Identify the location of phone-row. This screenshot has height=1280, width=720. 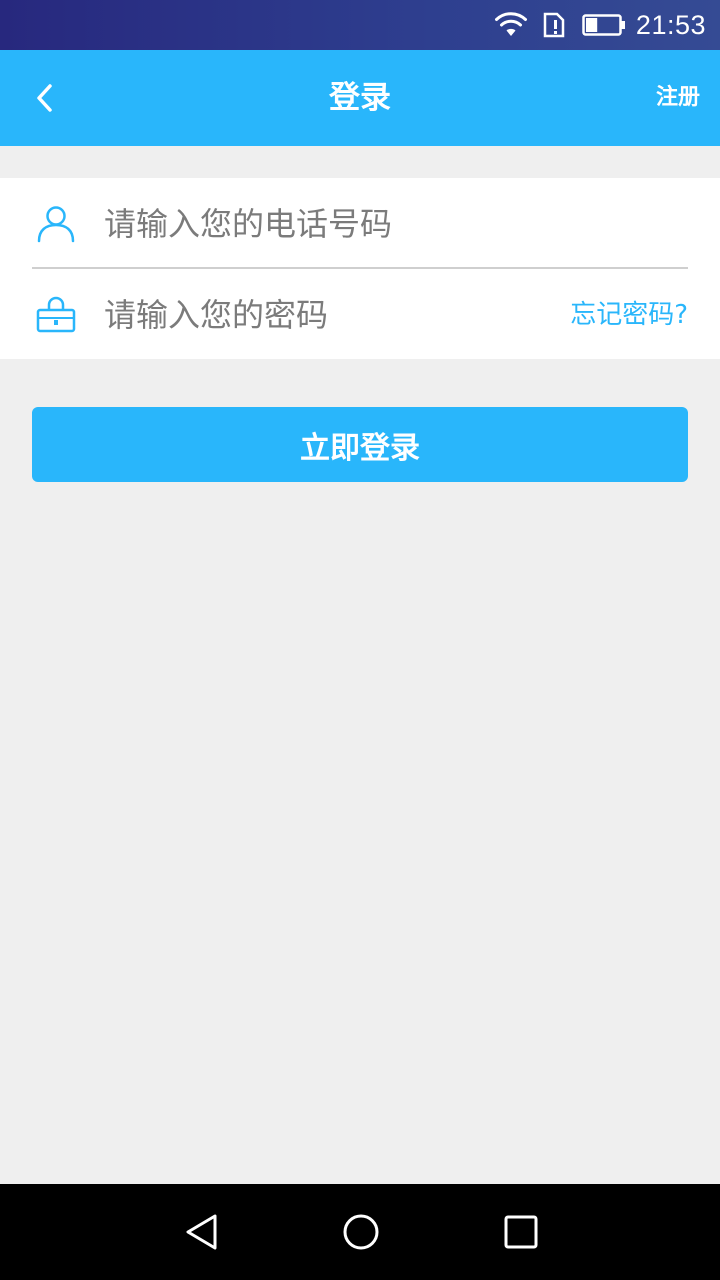
(360, 223).